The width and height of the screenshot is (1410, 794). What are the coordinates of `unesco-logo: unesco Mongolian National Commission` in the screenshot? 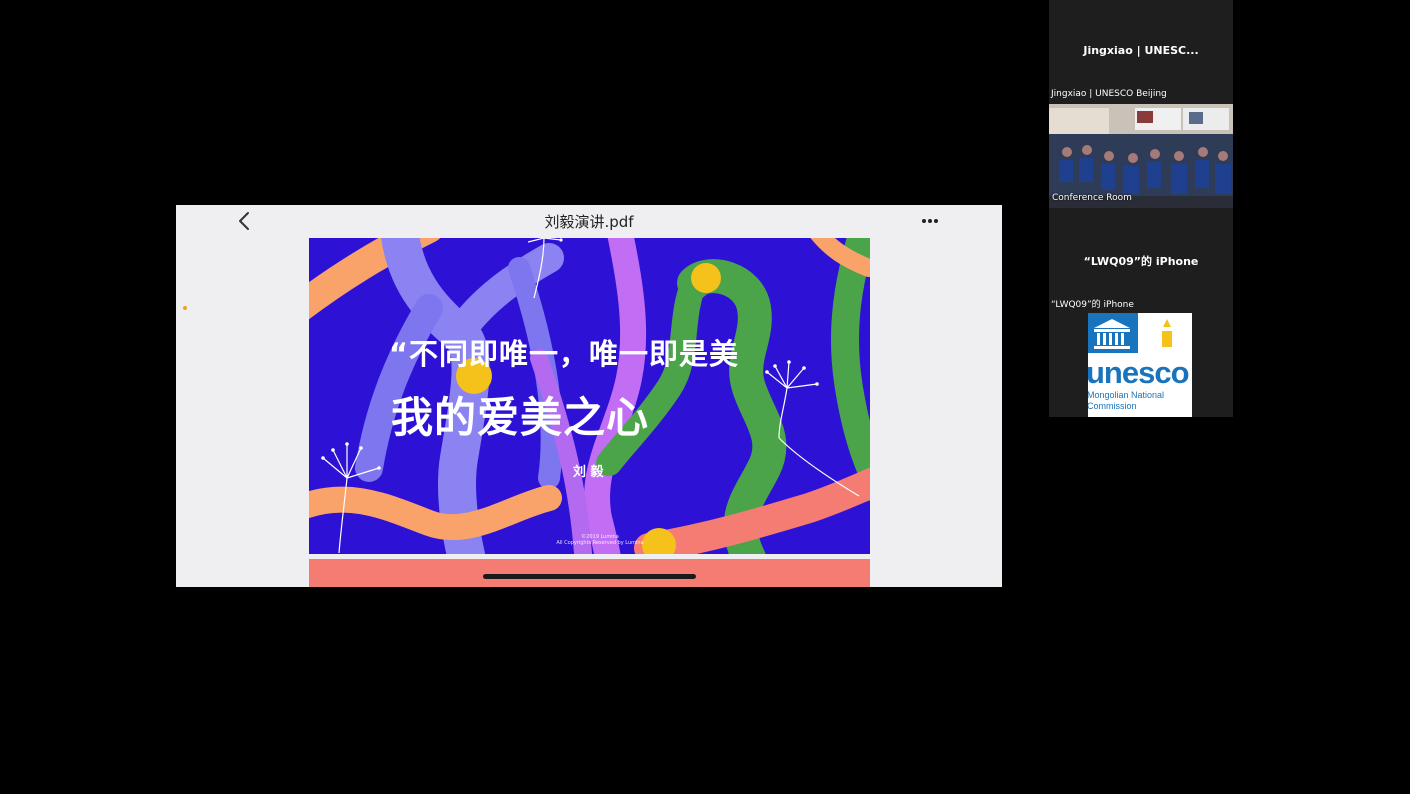 It's located at (1140, 365).